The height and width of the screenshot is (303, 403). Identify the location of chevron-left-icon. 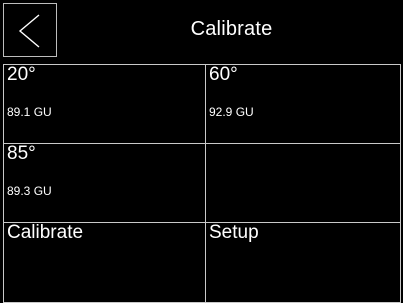
(29, 31).